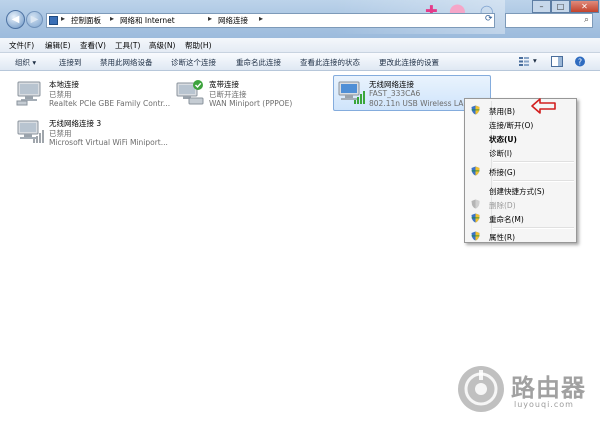 Image resolution: width=600 pixels, height=431 pixels. Describe the element at coordinates (584, 6) in the screenshot. I see `close-button: ✕` at that location.